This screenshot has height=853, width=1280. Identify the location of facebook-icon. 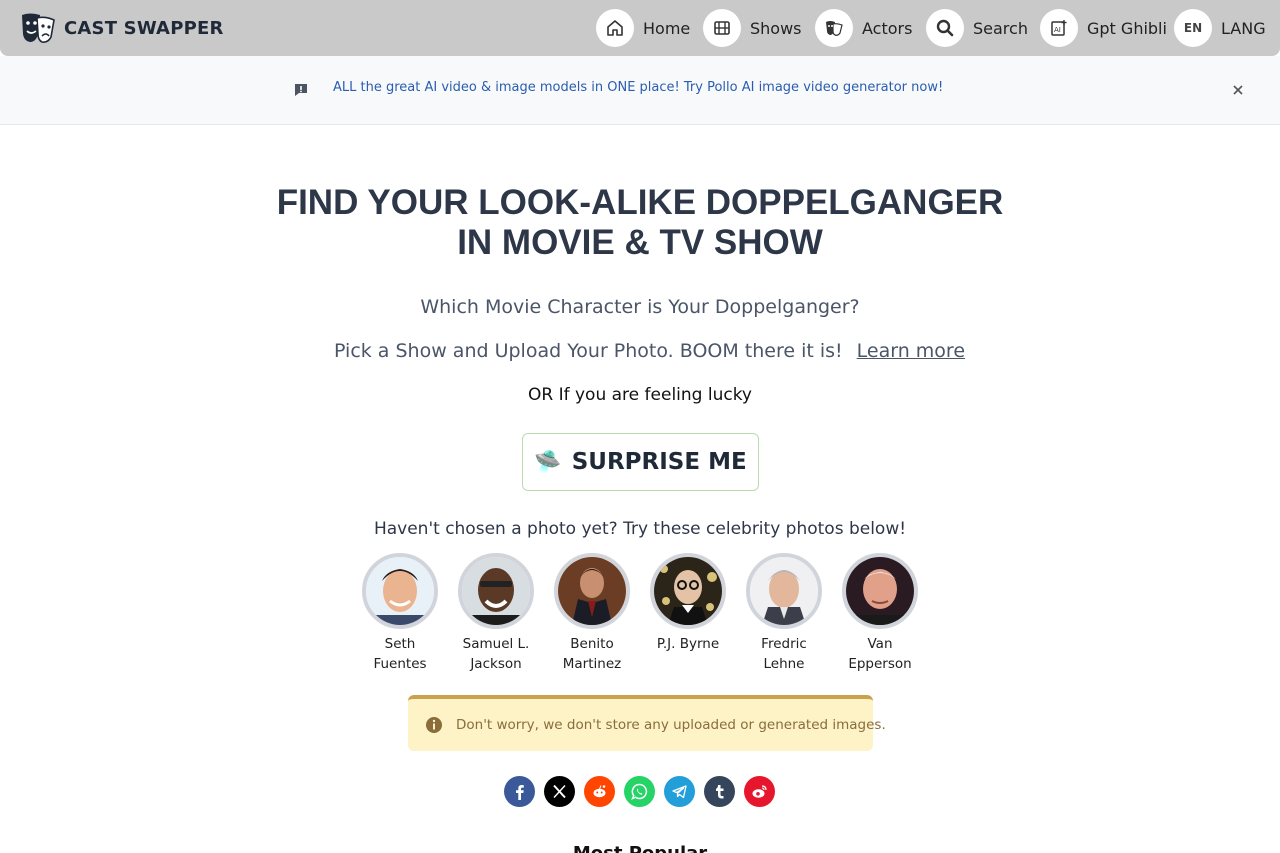
(520, 792).